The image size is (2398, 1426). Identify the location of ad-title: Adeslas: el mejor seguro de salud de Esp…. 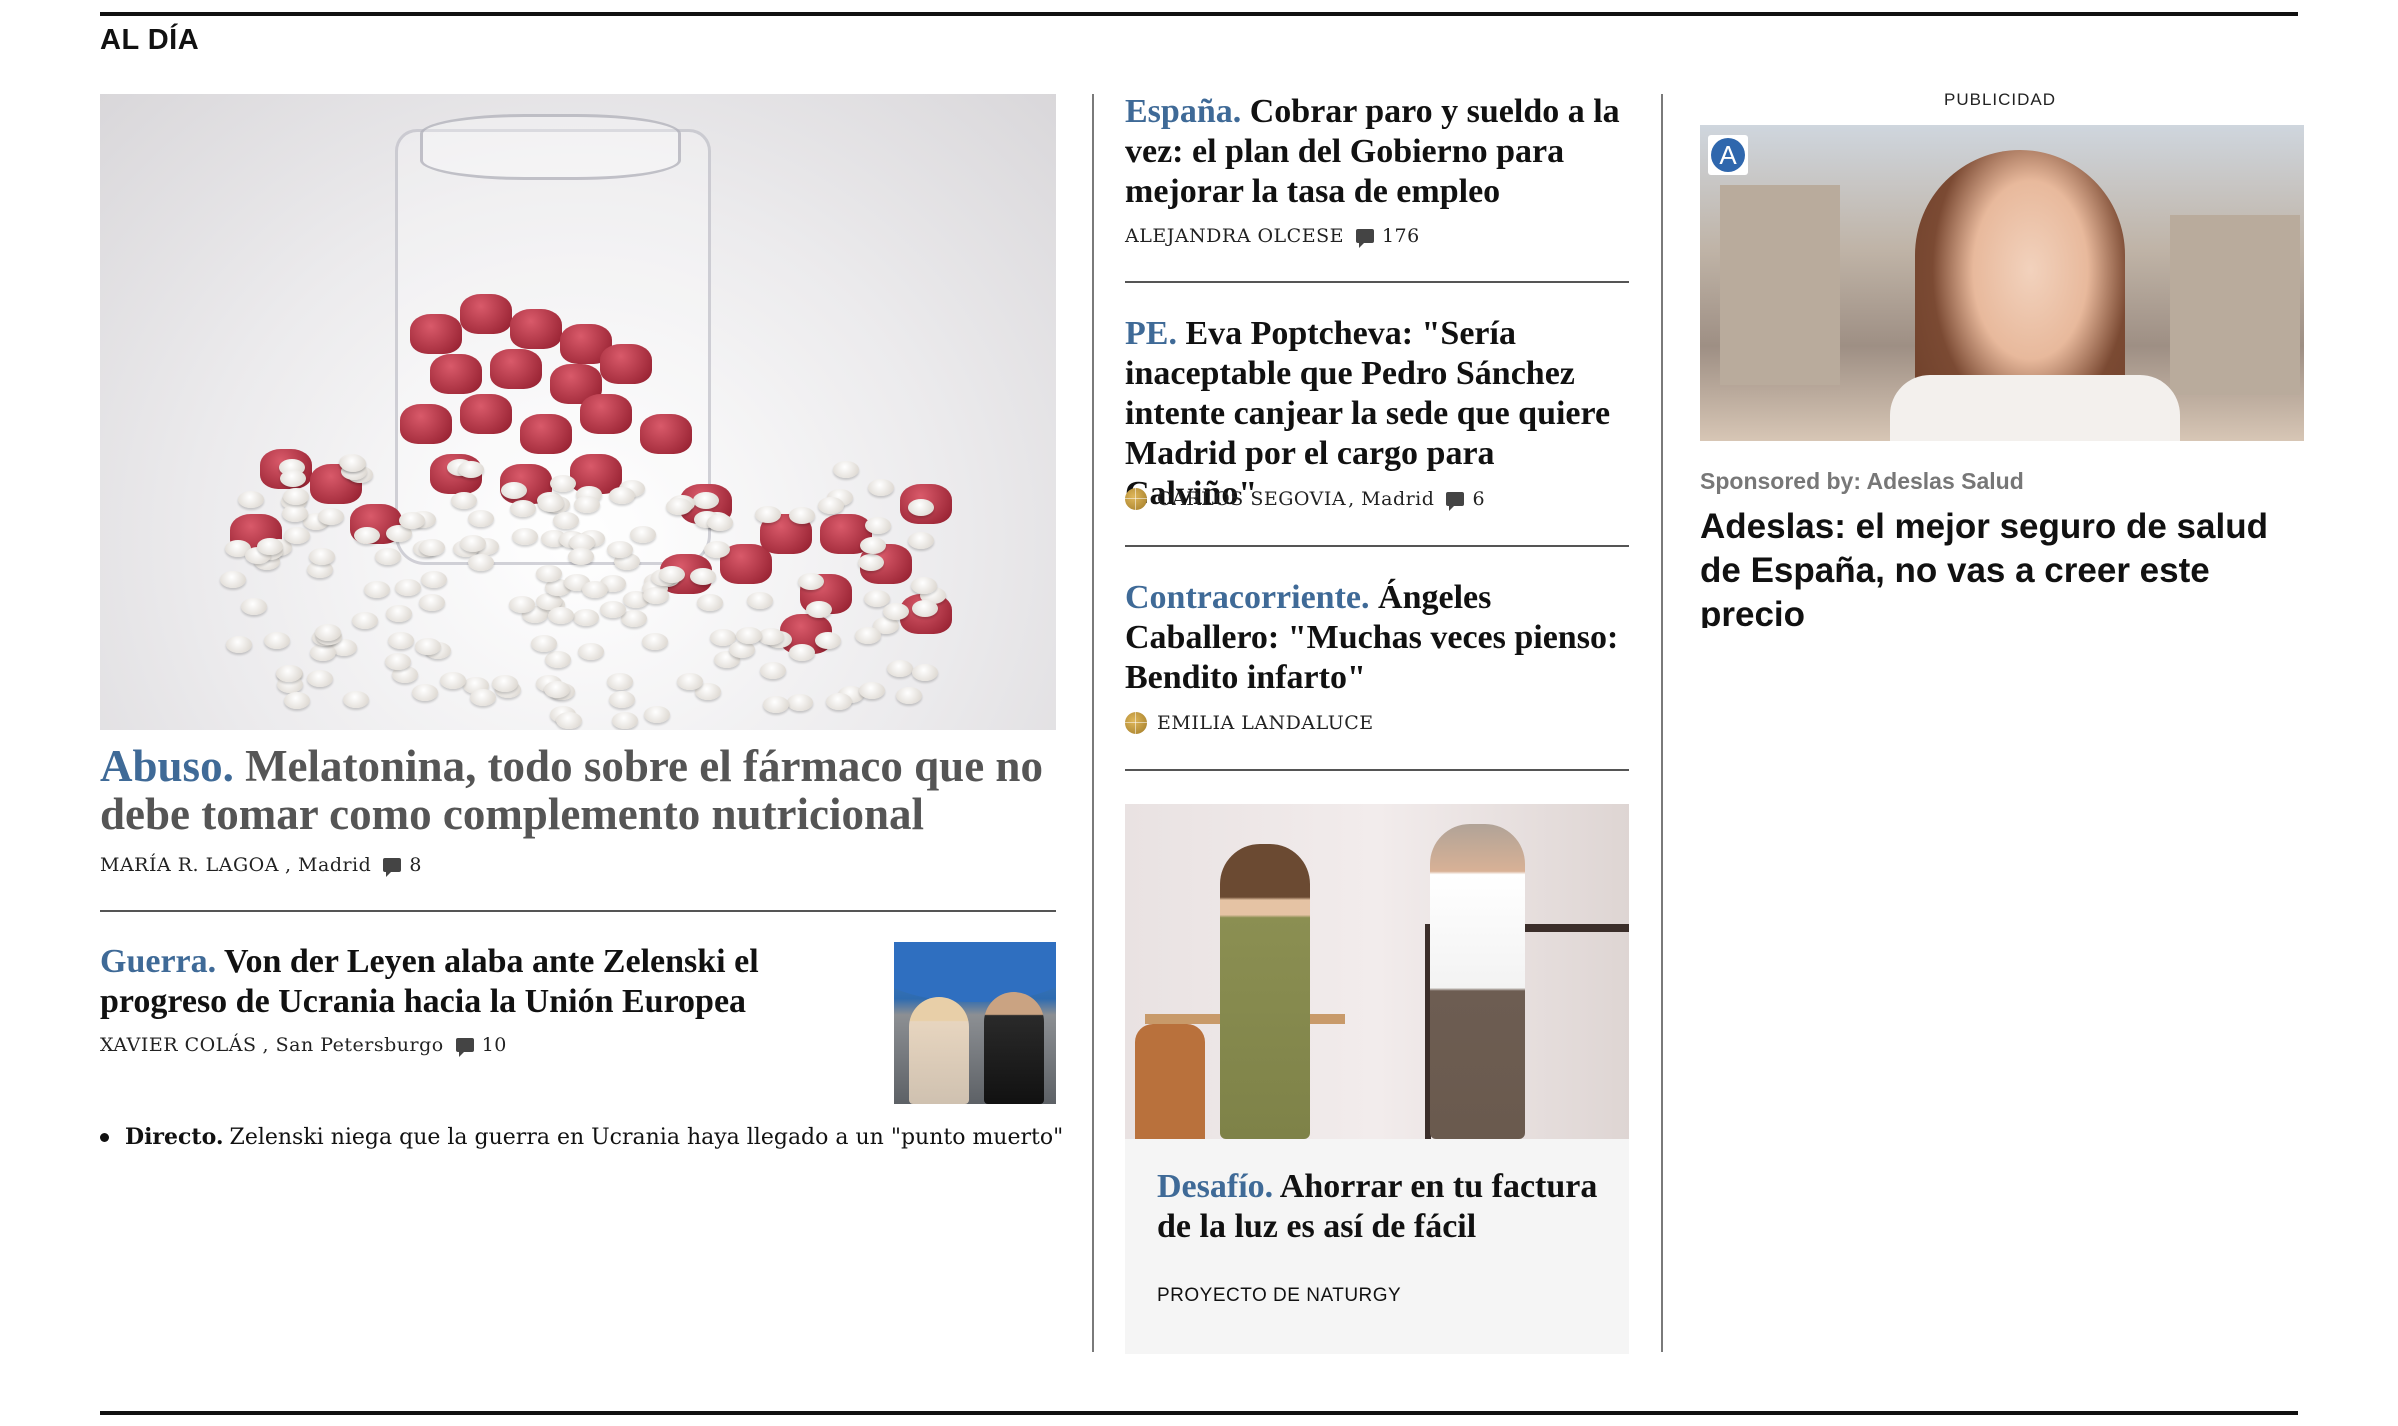
(2002, 566).